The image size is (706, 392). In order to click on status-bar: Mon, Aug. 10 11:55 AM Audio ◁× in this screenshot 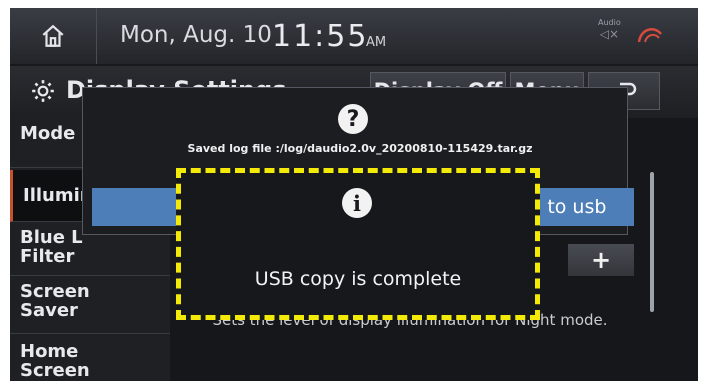, I will do `click(354, 36)`.